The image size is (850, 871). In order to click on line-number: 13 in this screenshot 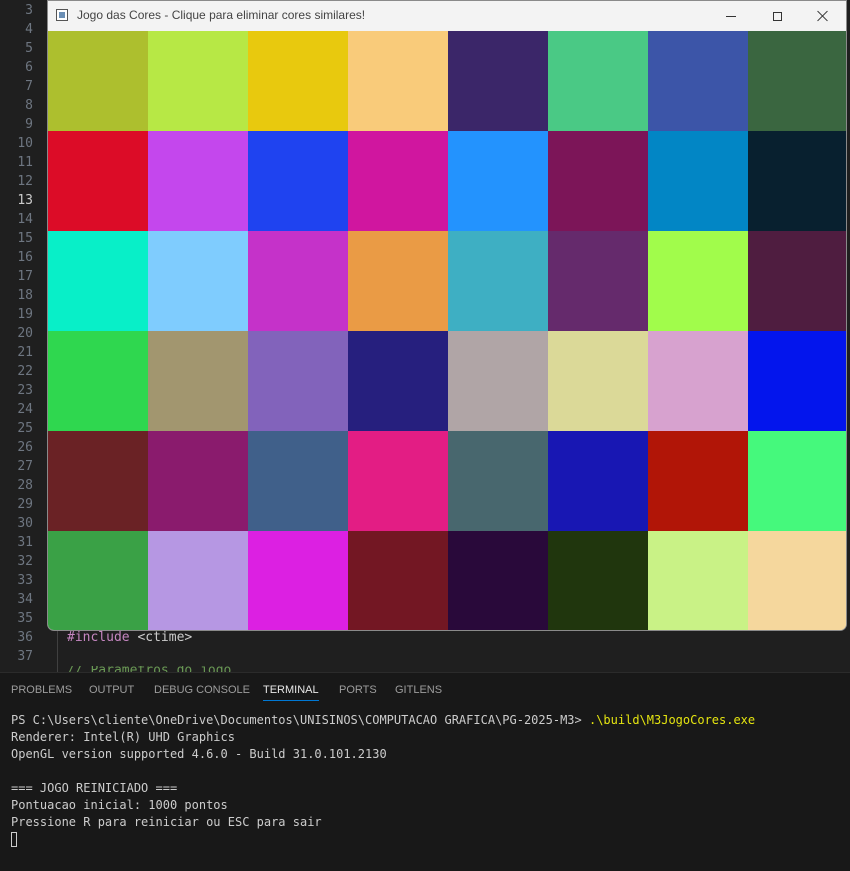, I will do `click(25, 200)`.